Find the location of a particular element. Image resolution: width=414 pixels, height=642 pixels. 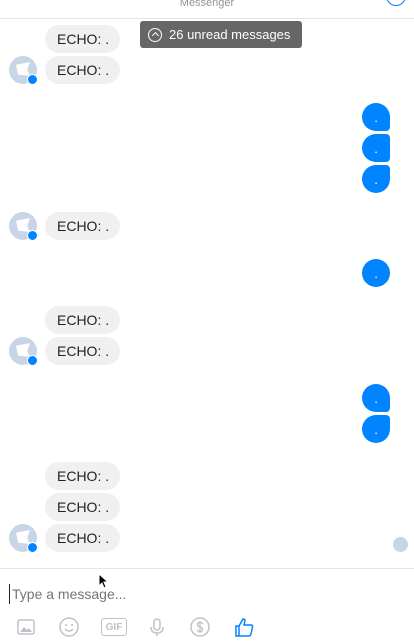

gif-icon: GIF is located at coordinates (114, 627).